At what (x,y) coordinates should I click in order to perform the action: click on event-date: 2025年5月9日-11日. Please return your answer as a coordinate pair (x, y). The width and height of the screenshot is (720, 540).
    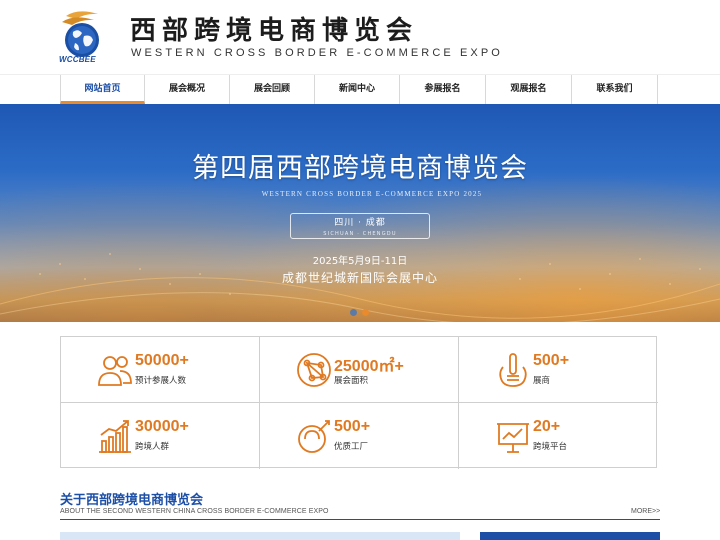
    Looking at the image, I should click on (360, 261).